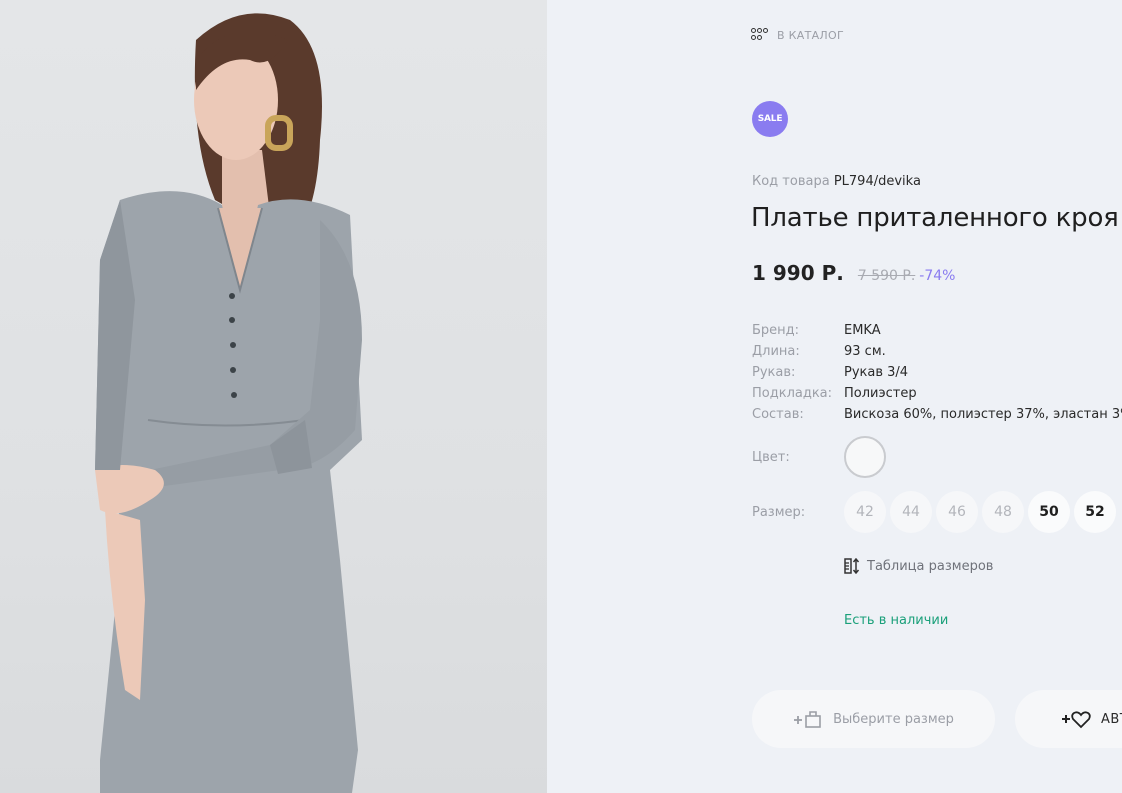 This screenshot has width=1122, height=793. Describe the element at coordinates (810, 35) in the screenshot. I see `catalog-link-label: В КАТАЛОГ` at that location.